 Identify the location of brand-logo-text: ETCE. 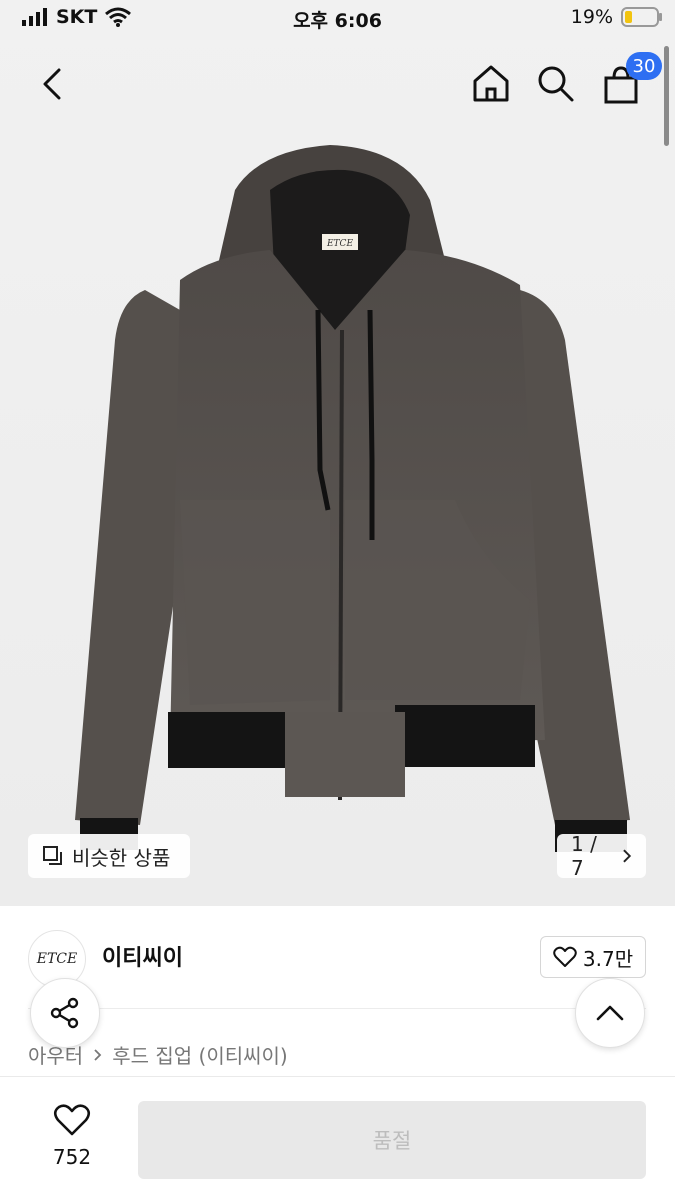
(57, 959).